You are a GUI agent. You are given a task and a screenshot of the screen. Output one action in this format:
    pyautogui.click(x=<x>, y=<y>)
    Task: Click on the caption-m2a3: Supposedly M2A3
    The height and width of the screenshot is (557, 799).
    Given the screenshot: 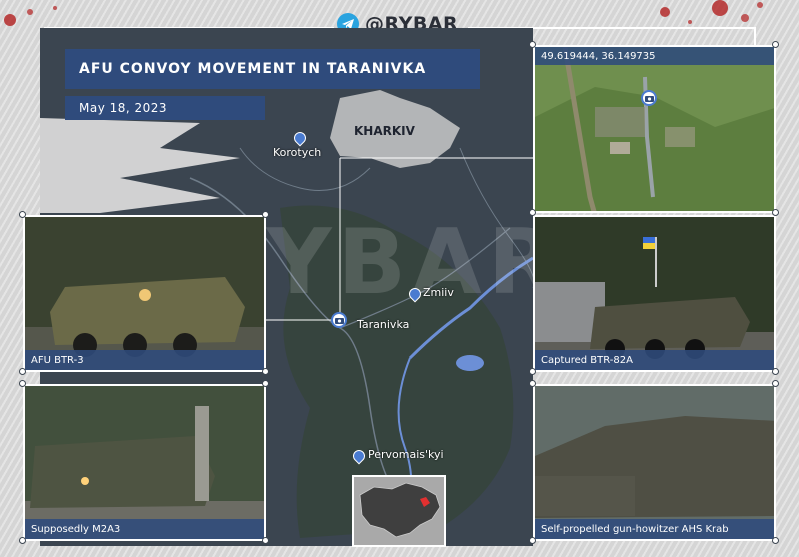 What is the action you would take?
    pyautogui.click(x=144, y=529)
    